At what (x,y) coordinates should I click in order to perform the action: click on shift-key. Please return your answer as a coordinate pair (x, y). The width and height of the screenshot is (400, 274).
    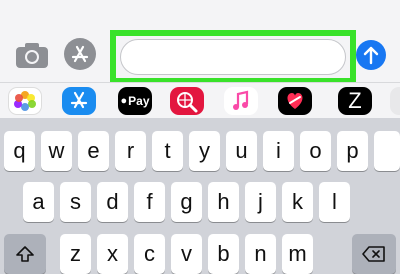
    Looking at the image, I should click on (25, 254).